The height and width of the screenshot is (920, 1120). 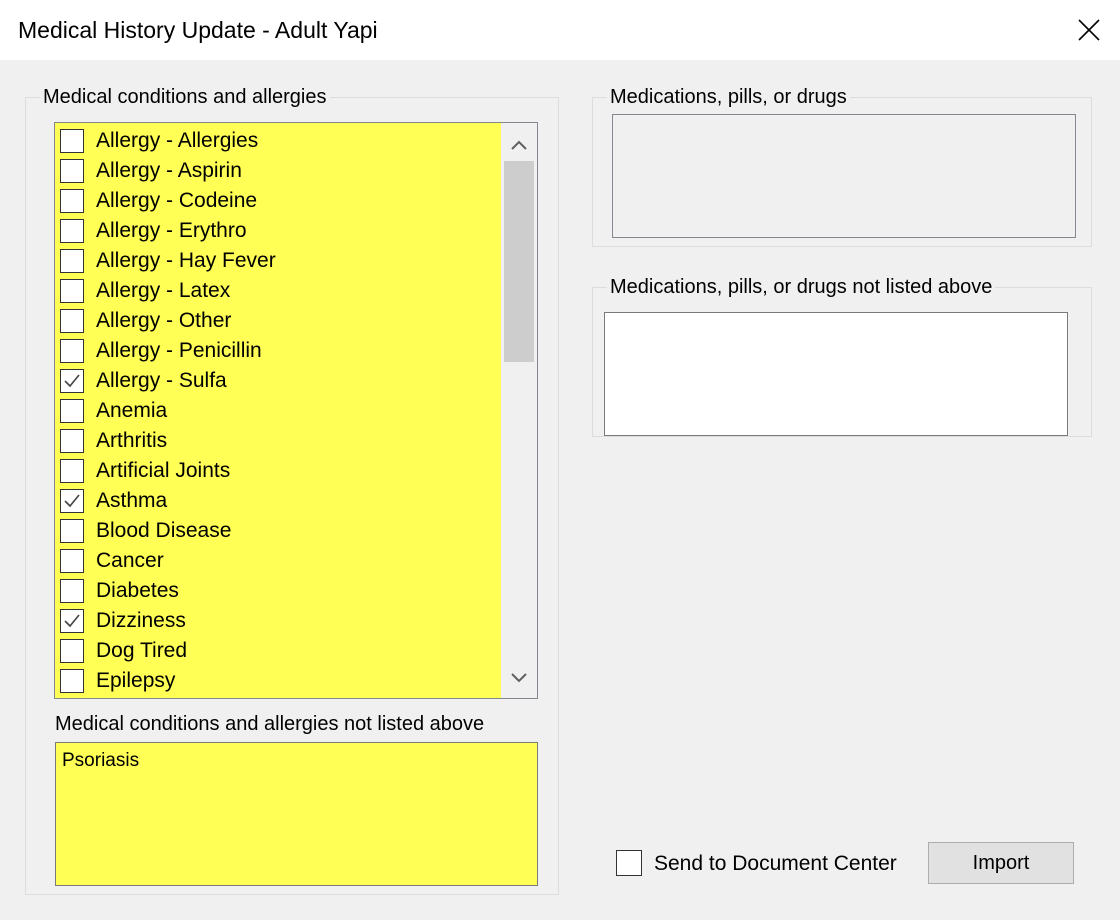 I want to click on condition-item: Artificial Joints, so click(x=280, y=471).